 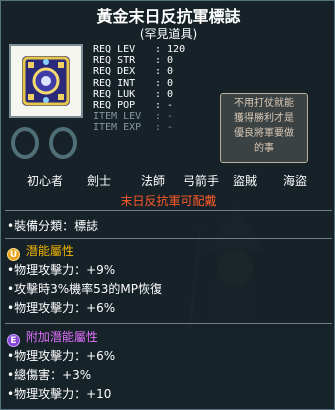 I want to click on potential-header: U 潛能屬性, so click(x=40, y=251).